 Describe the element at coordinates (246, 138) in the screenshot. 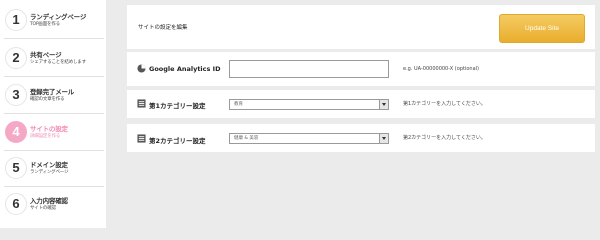

I see `select-value: 健康 & 美容` at that location.